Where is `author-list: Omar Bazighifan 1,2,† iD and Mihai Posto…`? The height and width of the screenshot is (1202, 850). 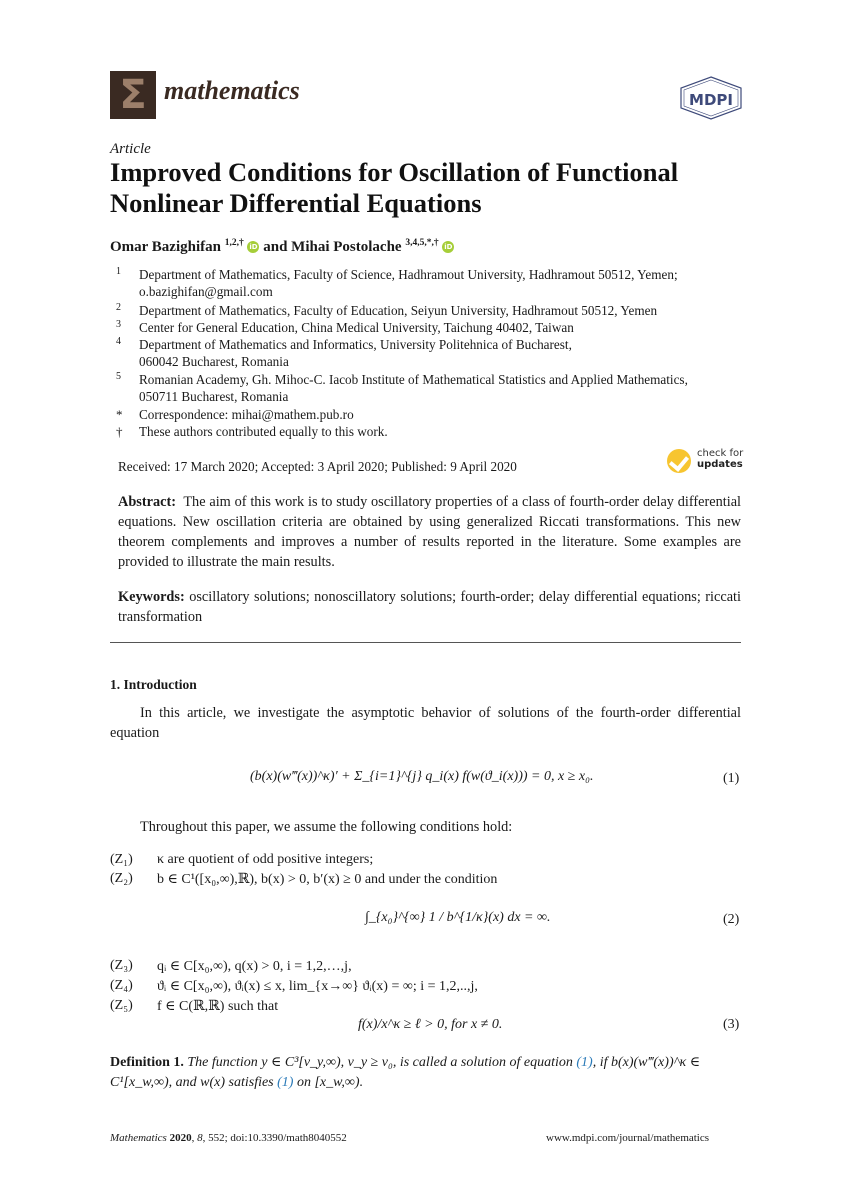
author-list: Omar Bazighifan 1,2,† iD and Mihai Posto… is located at coordinates (282, 247).